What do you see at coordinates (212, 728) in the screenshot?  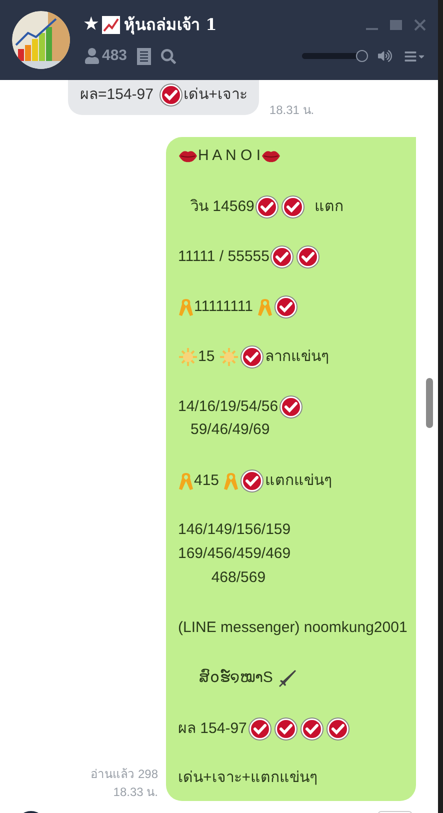 I see `message-text: ผล 154-97` at bounding box center [212, 728].